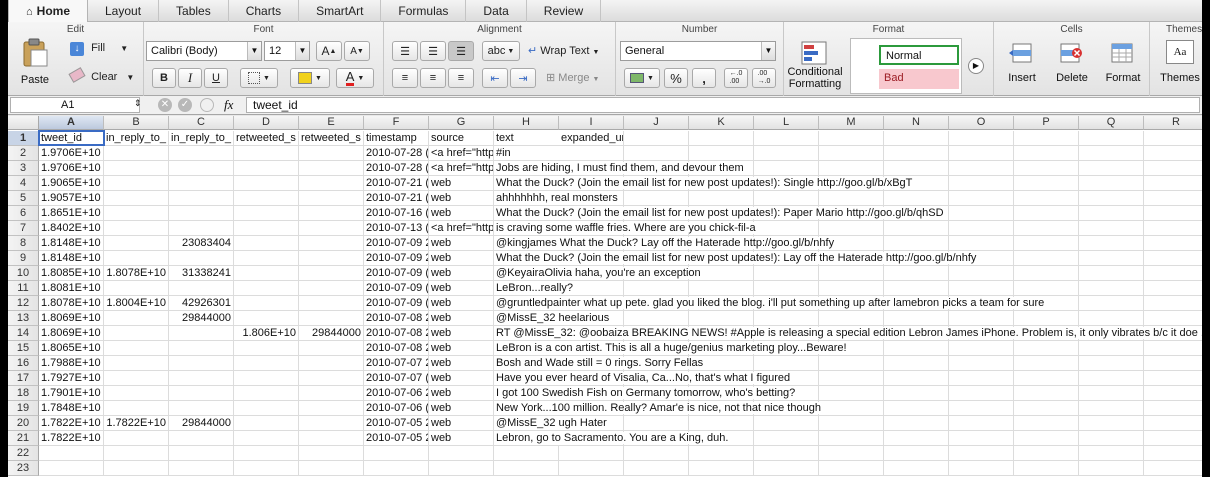 The image size is (1210, 477). Describe the element at coordinates (101, 75) in the screenshot. I see `clear-button: Clear ▼` at that location.